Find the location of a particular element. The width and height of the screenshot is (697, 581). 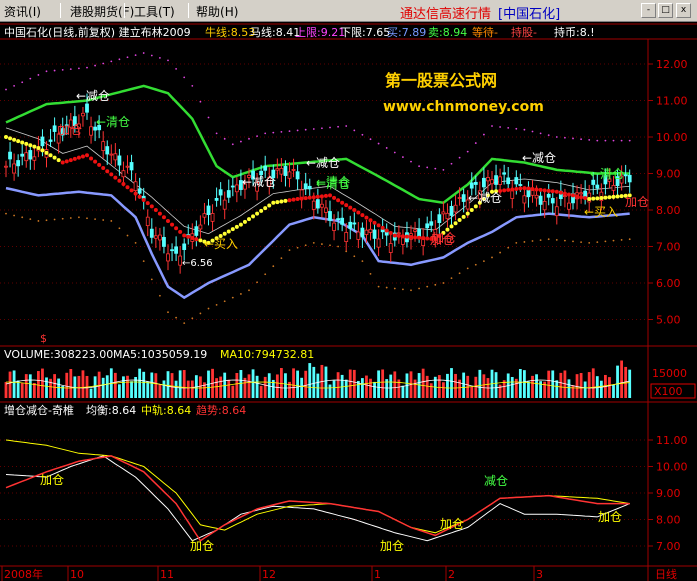

indicator-header-value: 均衡:8.64 is located at coordinates (111, 410).